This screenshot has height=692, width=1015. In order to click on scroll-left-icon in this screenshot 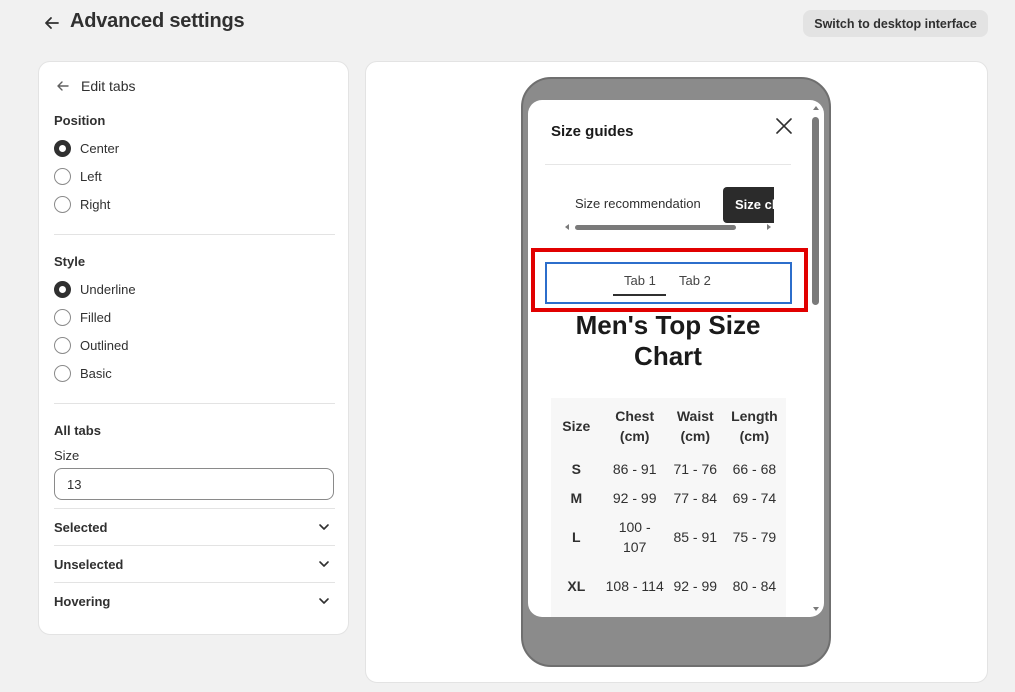, I will do `click(567, 227)`.